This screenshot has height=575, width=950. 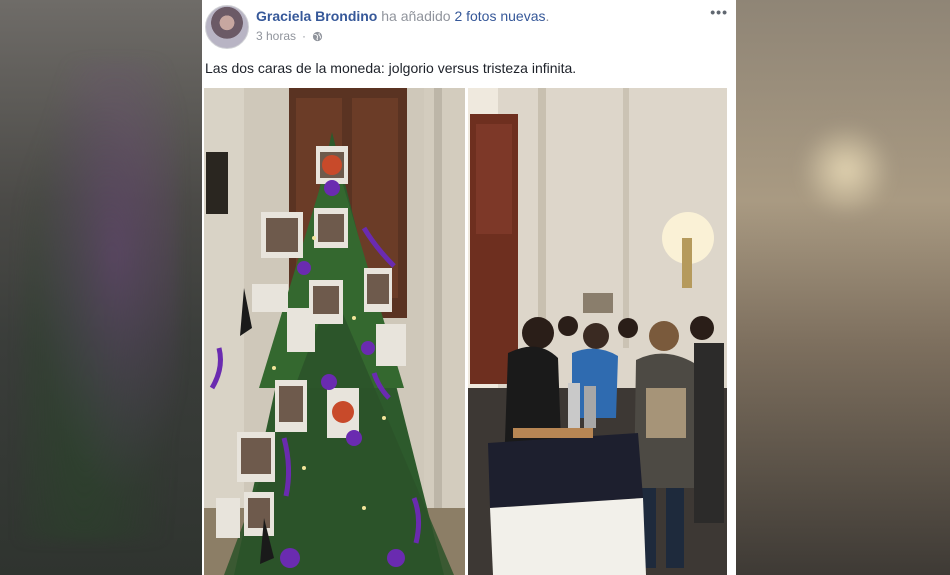 I want to click on action-suffix: ., so click(x=547, y=16).